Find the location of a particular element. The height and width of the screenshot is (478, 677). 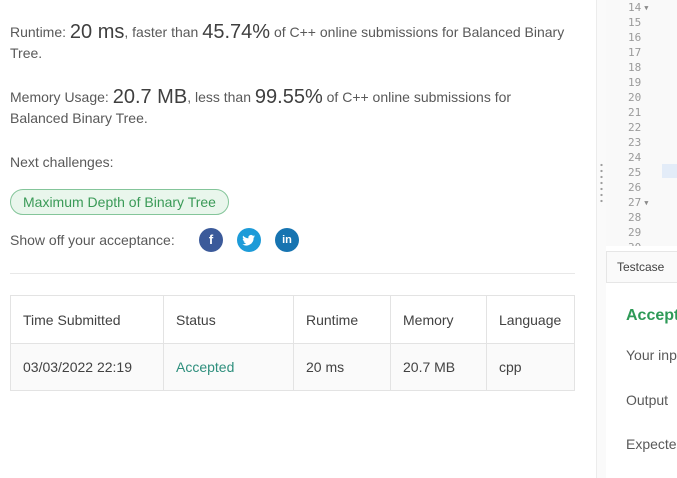

runtime-percent: 45.74% is located at coordinates (236, 32).